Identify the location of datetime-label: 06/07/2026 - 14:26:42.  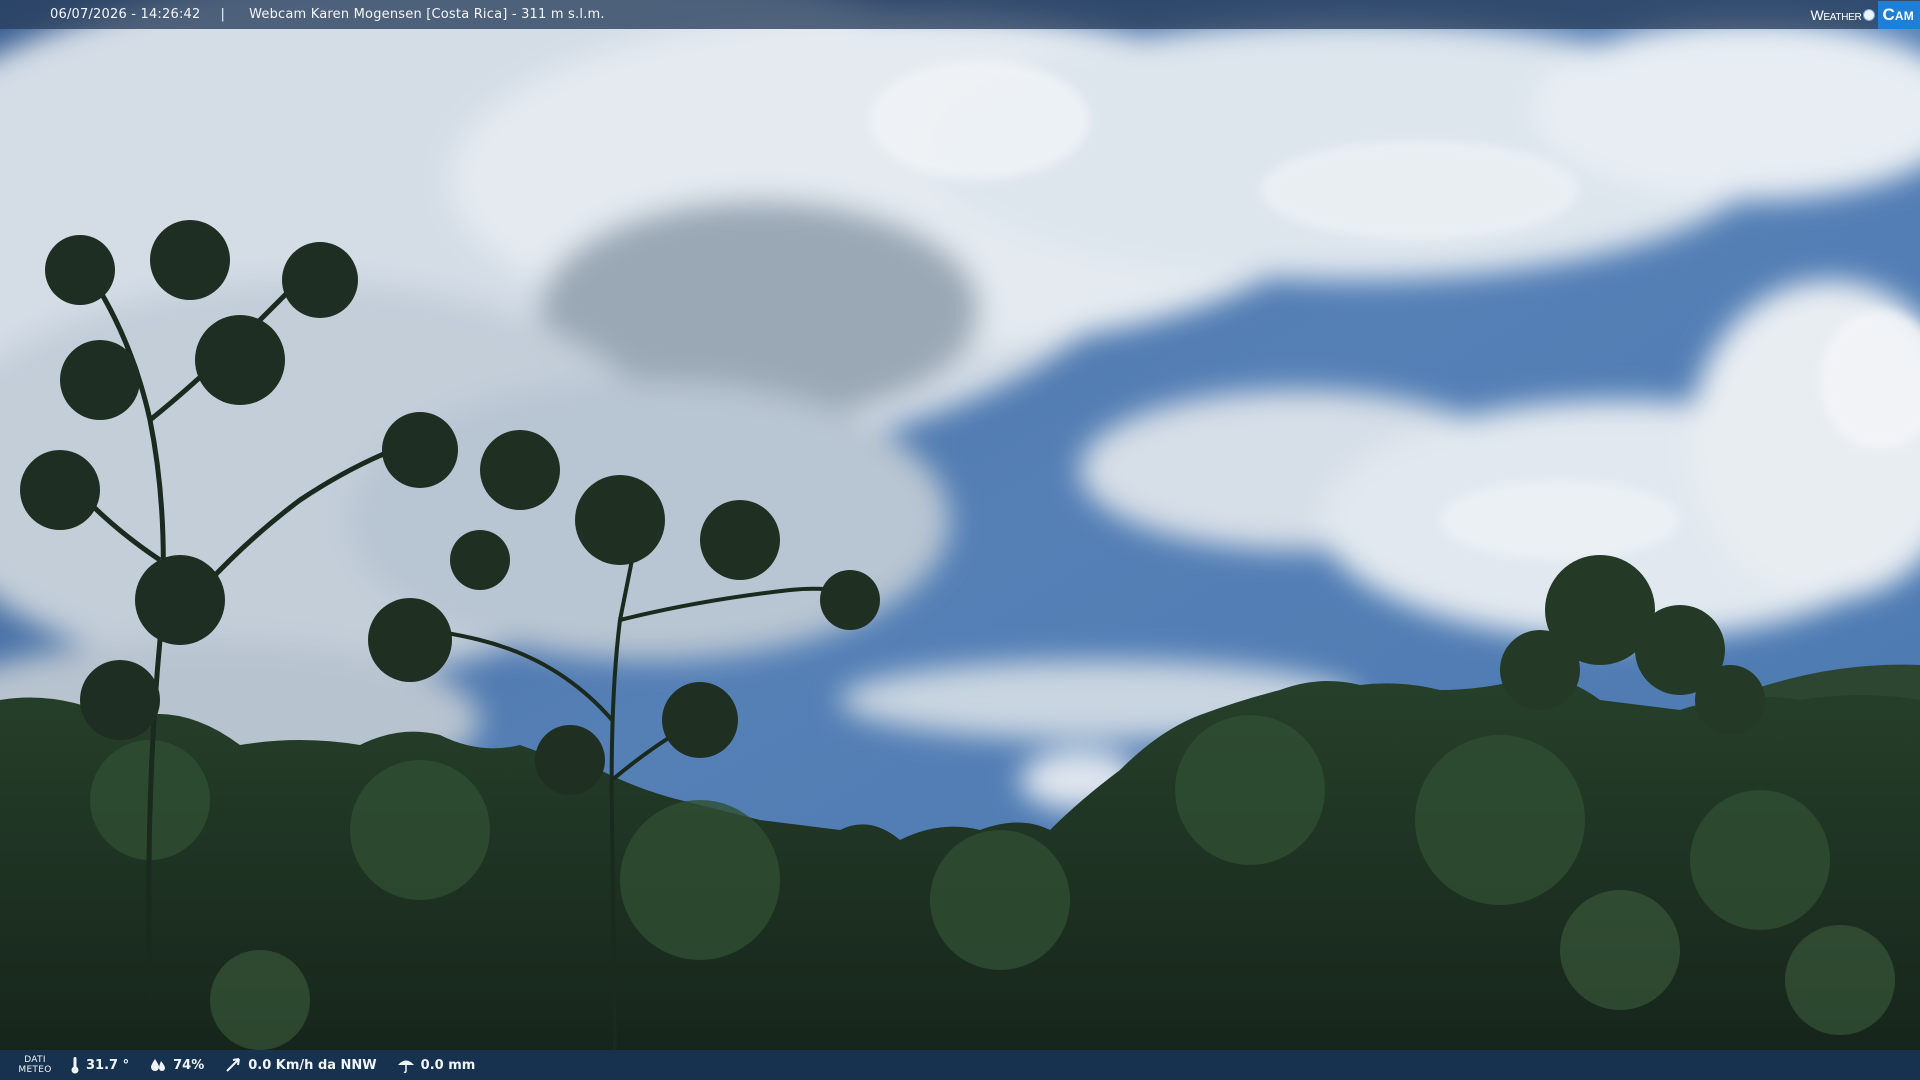
(125, 14).